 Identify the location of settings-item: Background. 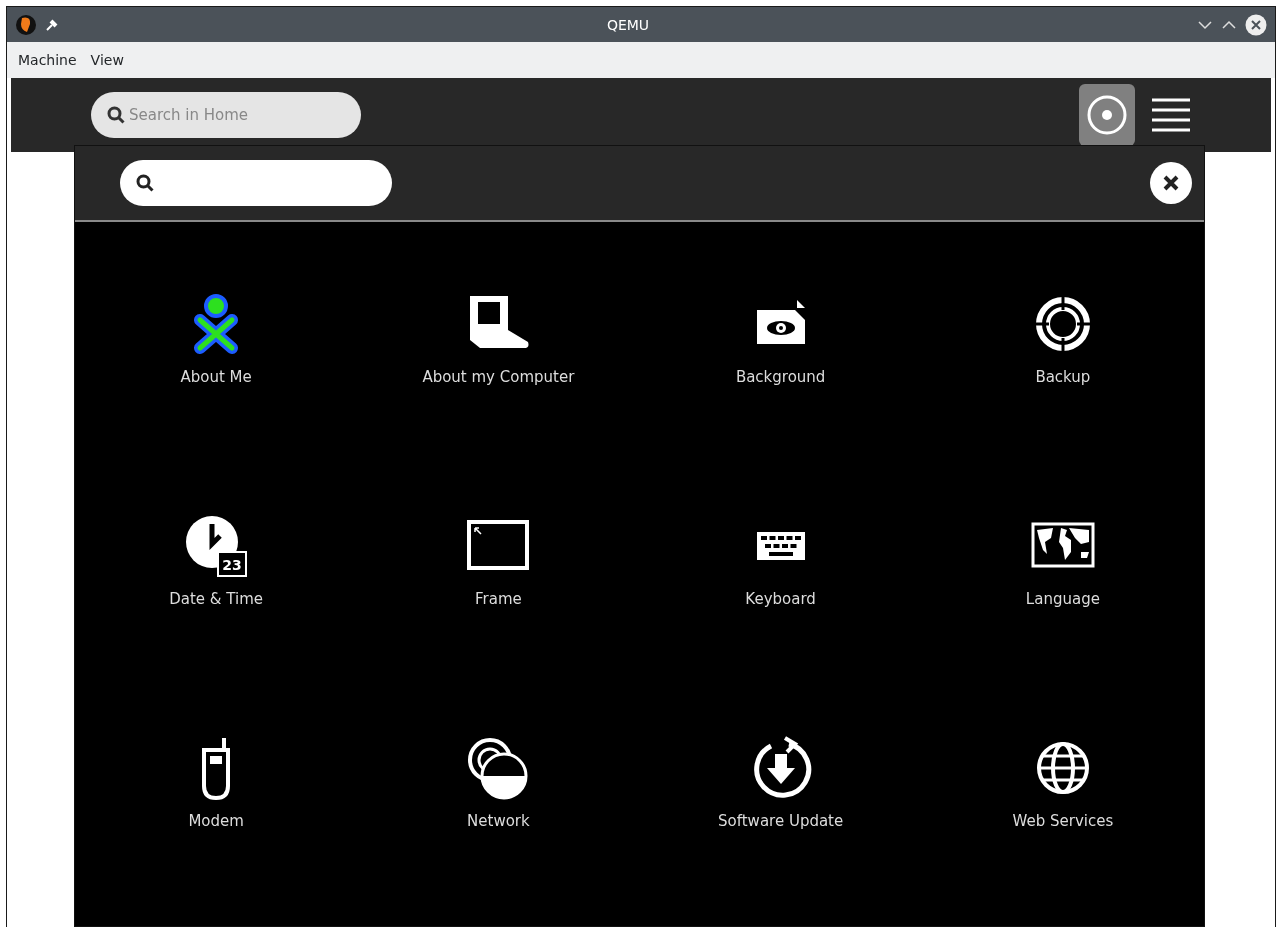
(780, 339).